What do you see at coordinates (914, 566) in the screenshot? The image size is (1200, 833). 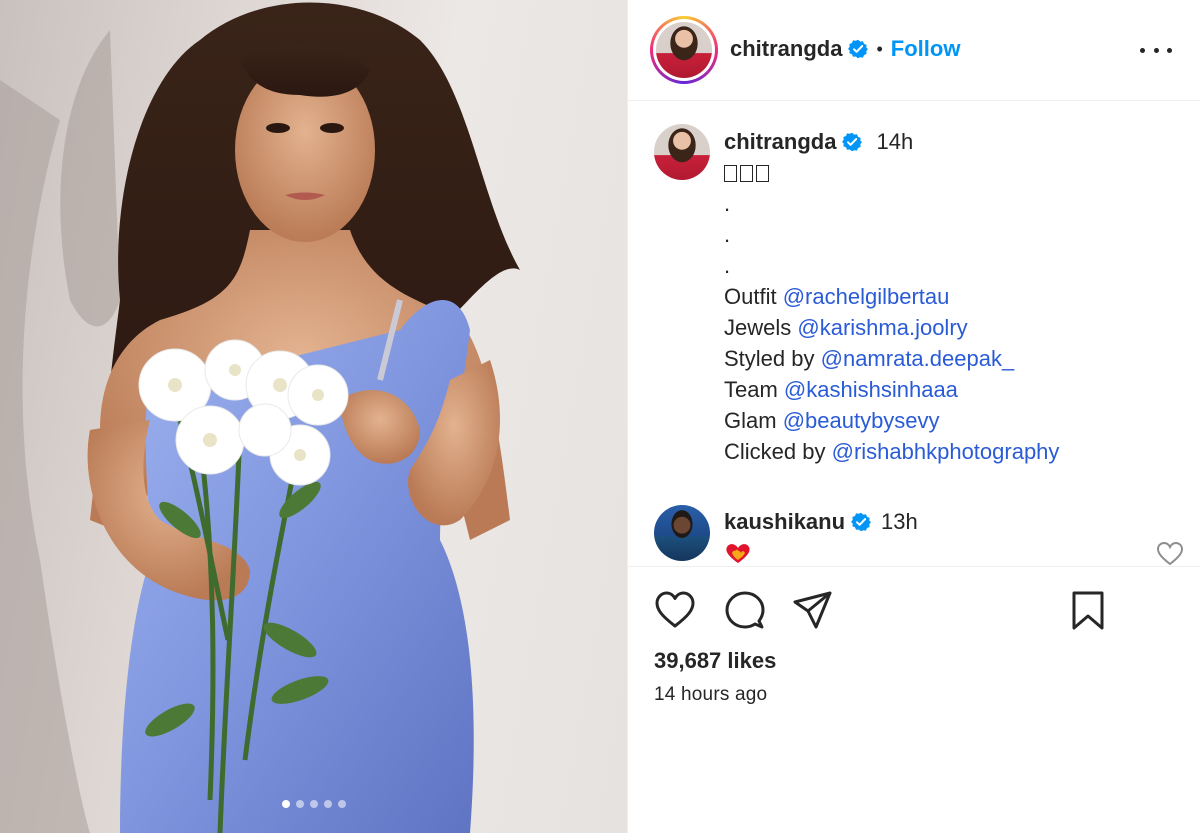 I see `comments-divider` at bounding box center [914, 566].